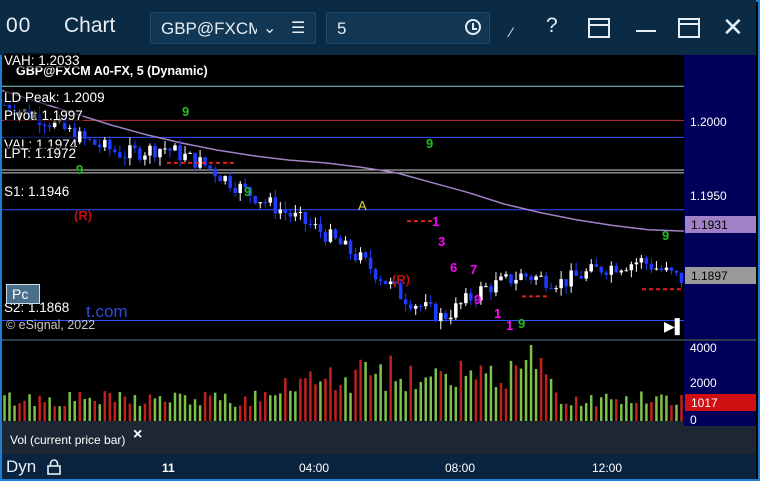 The width and height of the screenshot is (760, 481). I want to click on price-axis-label: 1.1950, so click(708, 196).